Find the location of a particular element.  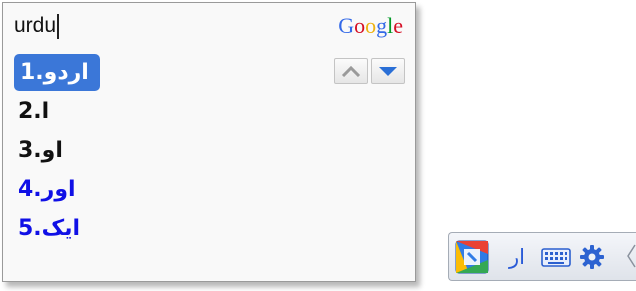

candidate-item: 1. اردو is located at coordinates (164, 72).